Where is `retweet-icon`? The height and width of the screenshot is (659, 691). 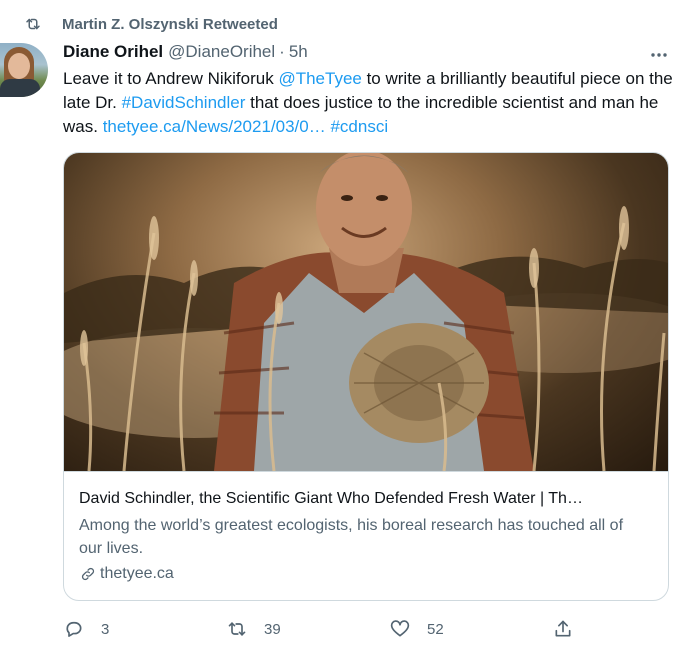
retweet-icon is located at coordinates (33, 24).